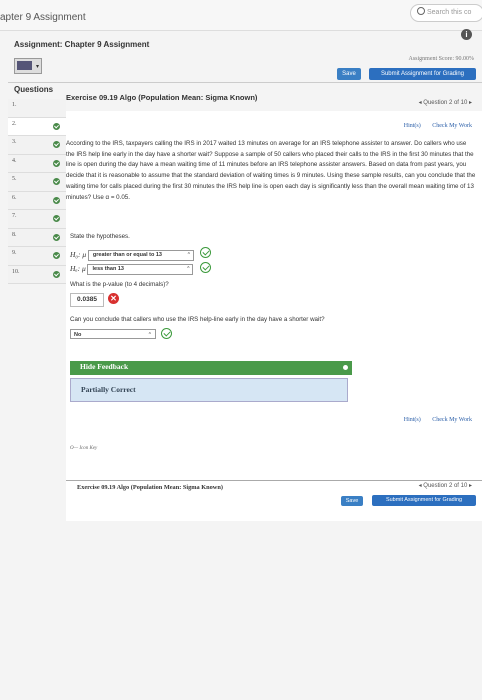 The height and width of the screenshot is (700, 482). I want to click on question-item-2: 2., so click(37, 126).